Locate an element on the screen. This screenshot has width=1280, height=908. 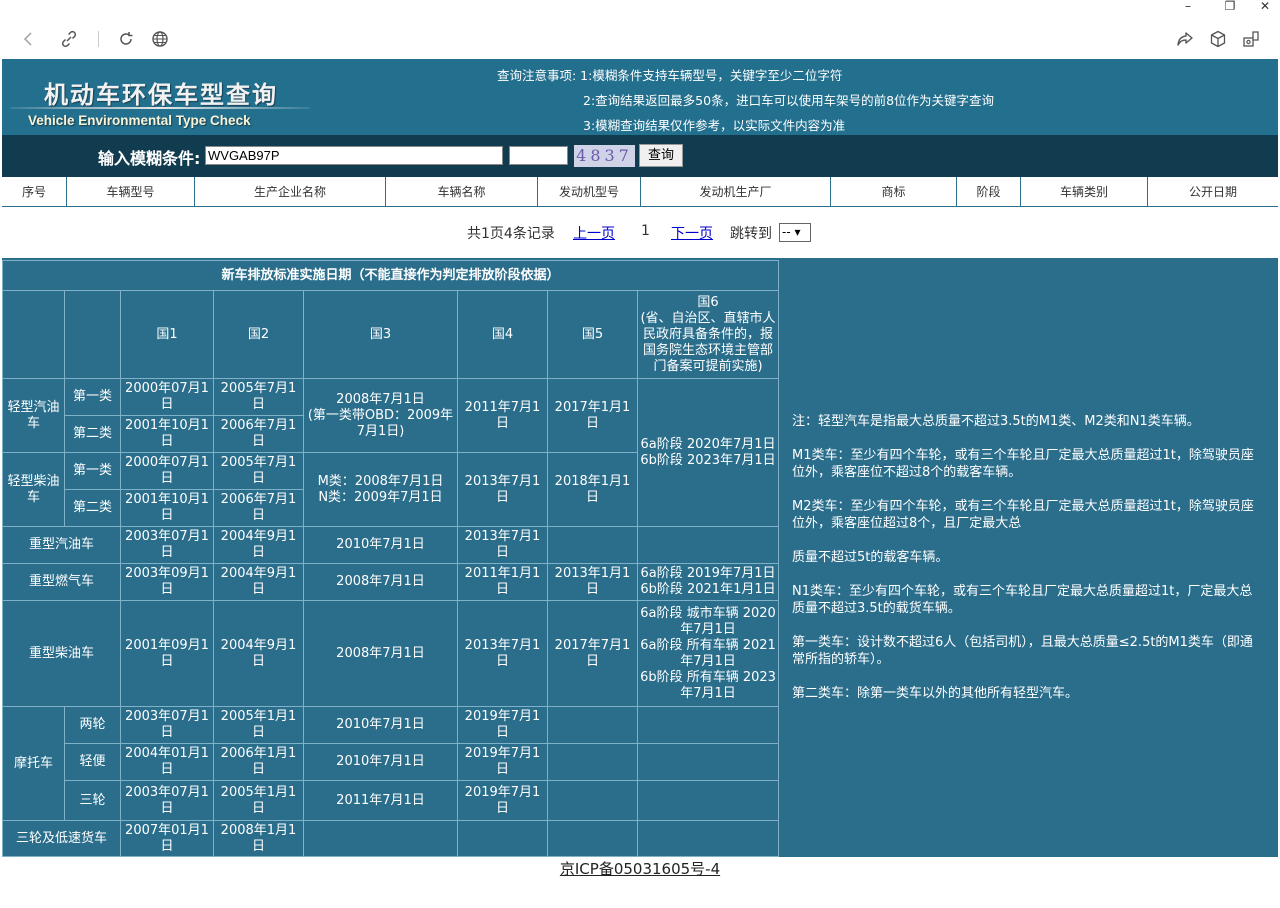
motorcycle-label: 摩托车 is located at coordinates (33, 763).